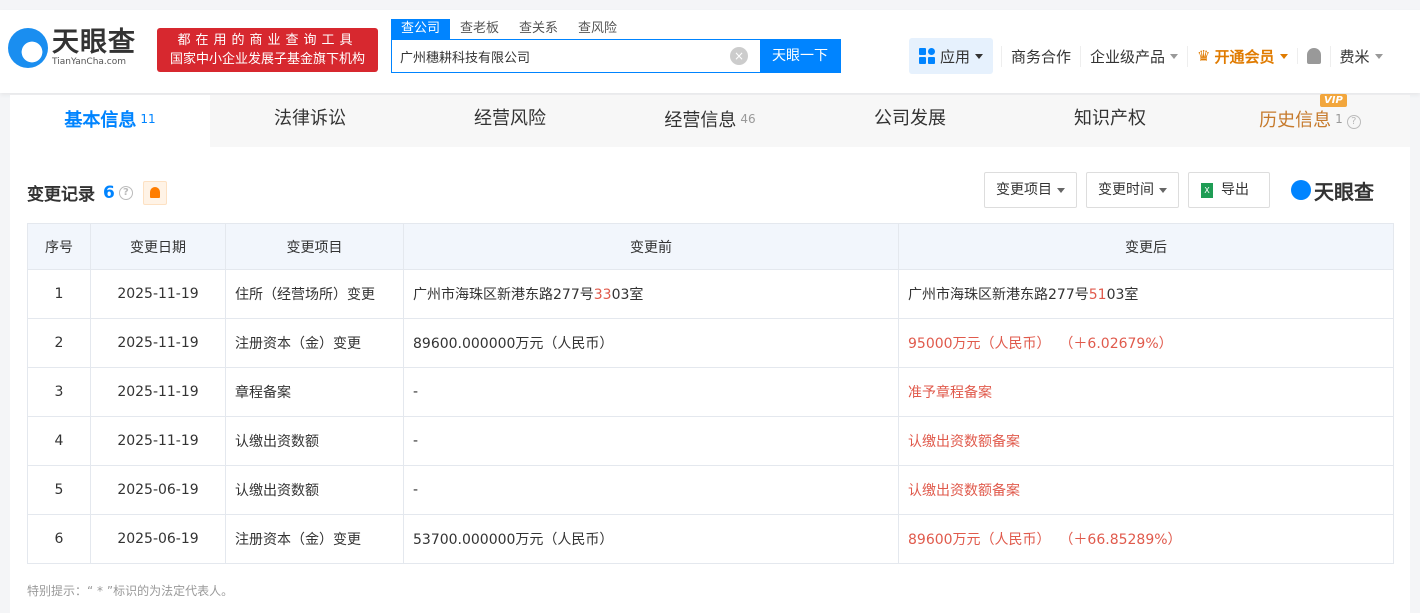  I want to click on user-menu: 费米, so click(1360, 56).